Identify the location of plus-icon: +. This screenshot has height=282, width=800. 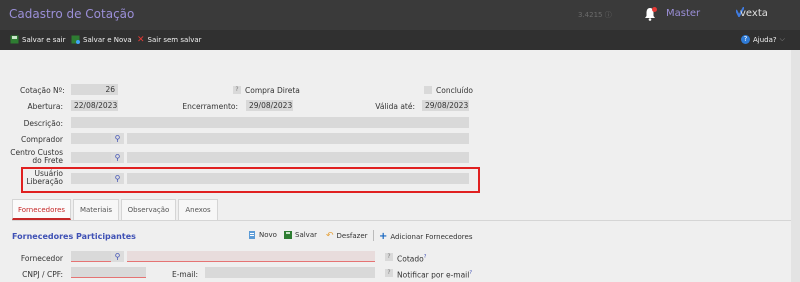
(383, 236).